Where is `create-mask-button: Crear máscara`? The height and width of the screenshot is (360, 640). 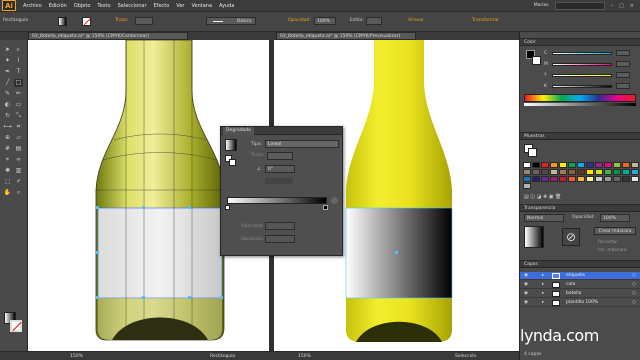
create-mask-button: Crear máscara is located at coordinates (615, 231).